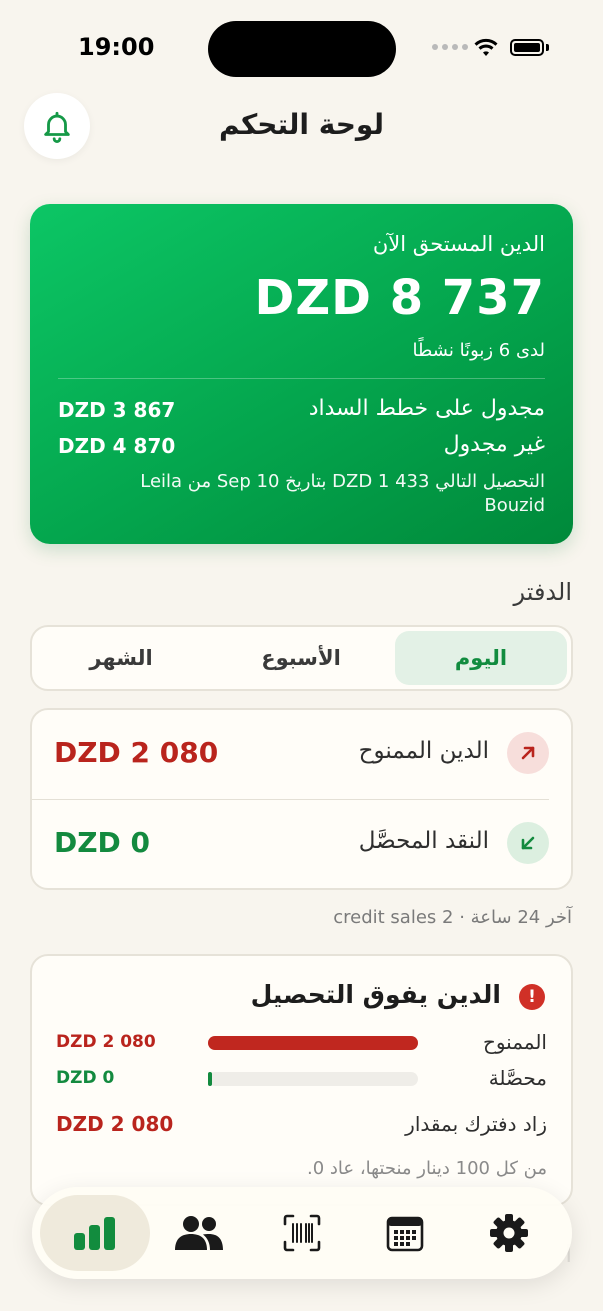 This screenshot has height=1311, width=603. Describe the element at coordinates (85, 1078) in the screenshot. I see `collected-bar-value: DZD 0` at that location.